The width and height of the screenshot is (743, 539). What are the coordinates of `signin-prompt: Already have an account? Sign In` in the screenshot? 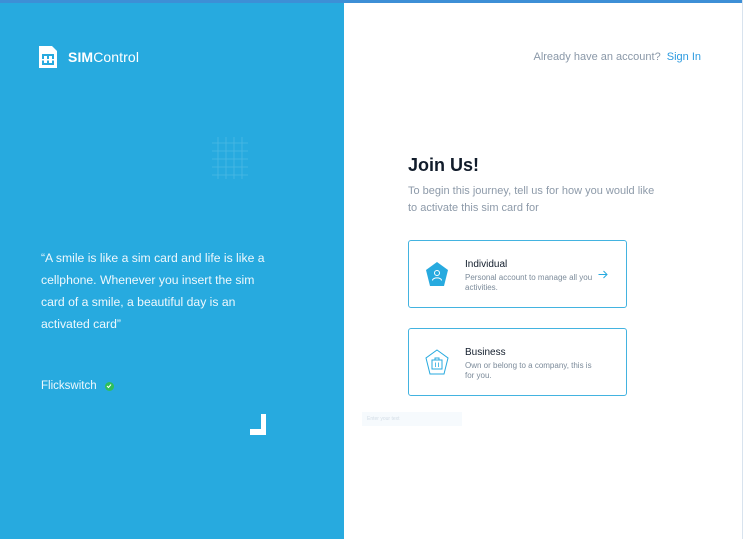 It's located at (617, 57).